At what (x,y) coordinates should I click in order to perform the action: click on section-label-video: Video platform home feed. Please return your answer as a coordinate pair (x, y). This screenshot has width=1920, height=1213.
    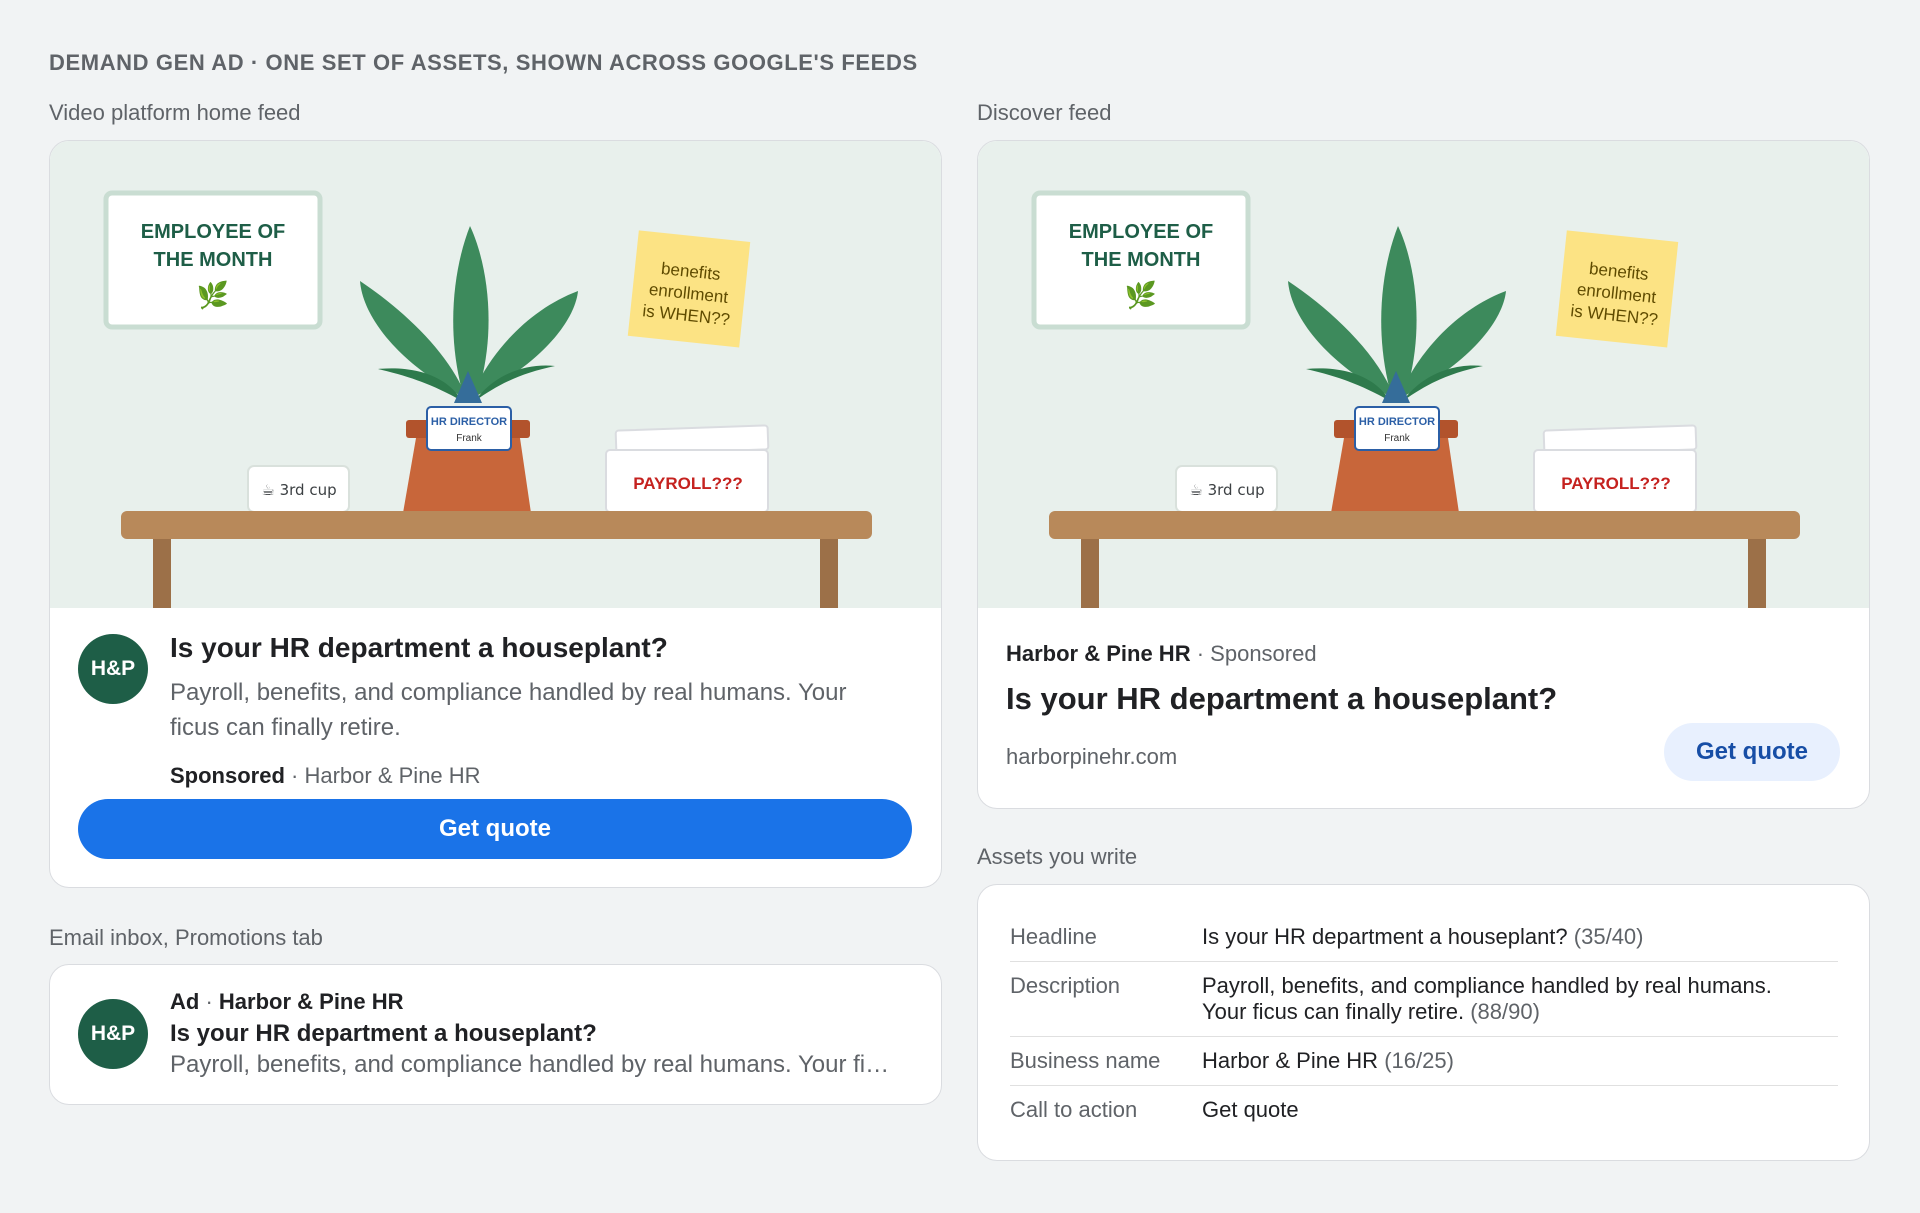
    Looking at the image, I should click on (175, 112).